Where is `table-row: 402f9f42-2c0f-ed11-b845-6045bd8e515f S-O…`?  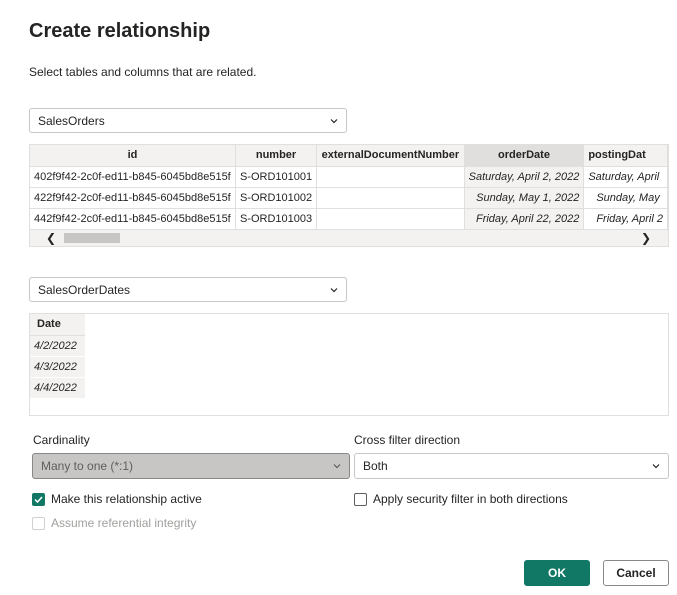 table-row: 402f9f42-2c0f-ed11-b845-6045bd8e515f S-O… is located at coordinates (349, 177).